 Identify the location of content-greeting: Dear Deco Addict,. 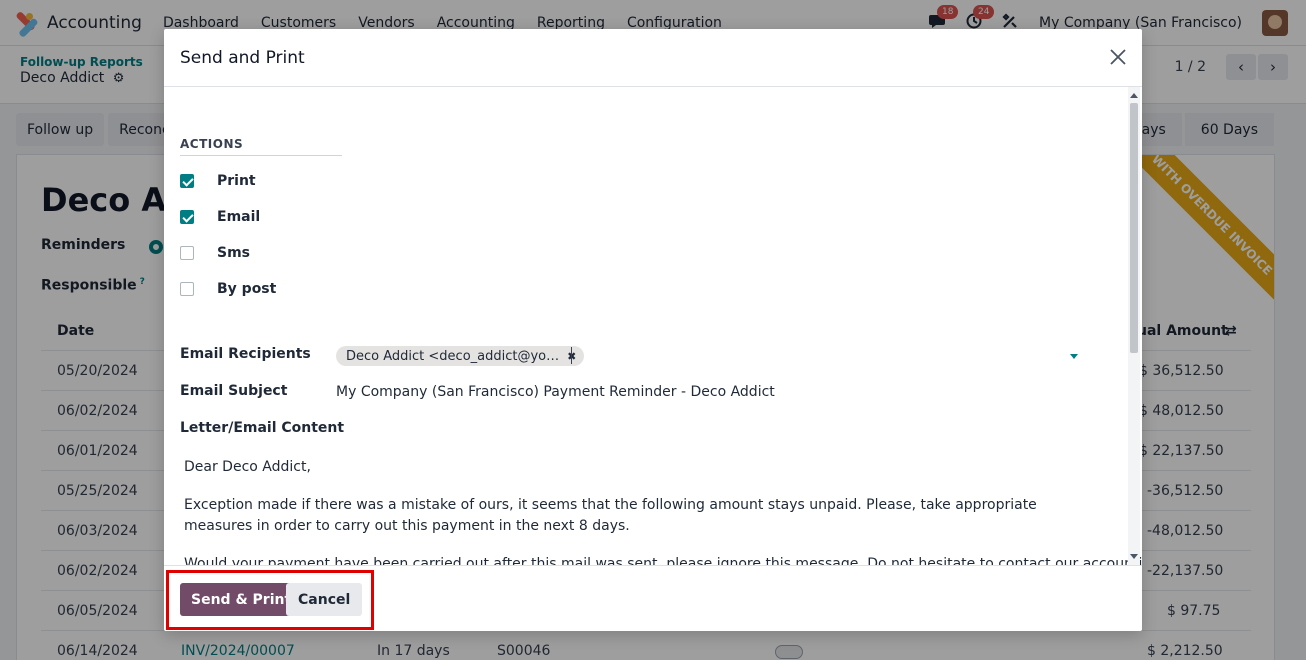
(247, 467).